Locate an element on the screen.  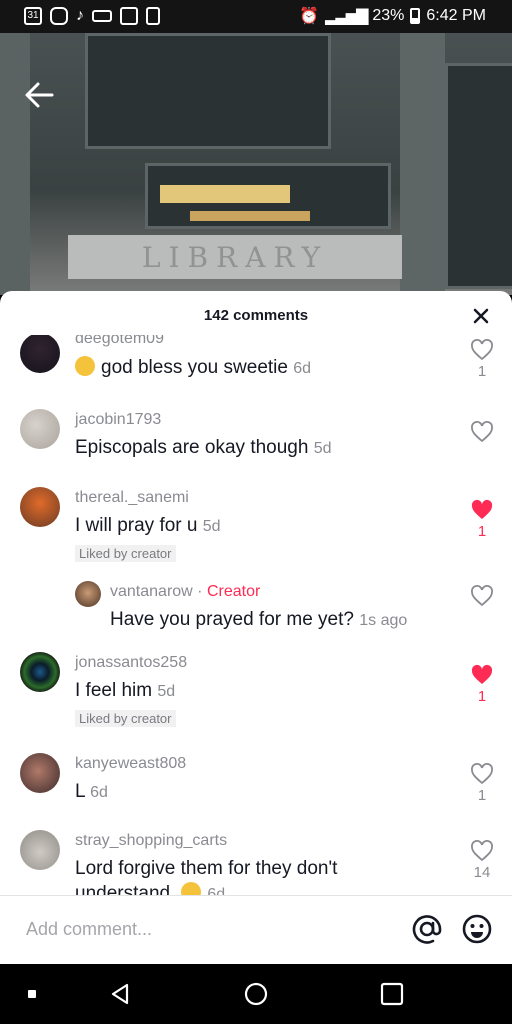
comment-item: kanyeweast808 L 6d 1 is located at coordinates (256, 786).